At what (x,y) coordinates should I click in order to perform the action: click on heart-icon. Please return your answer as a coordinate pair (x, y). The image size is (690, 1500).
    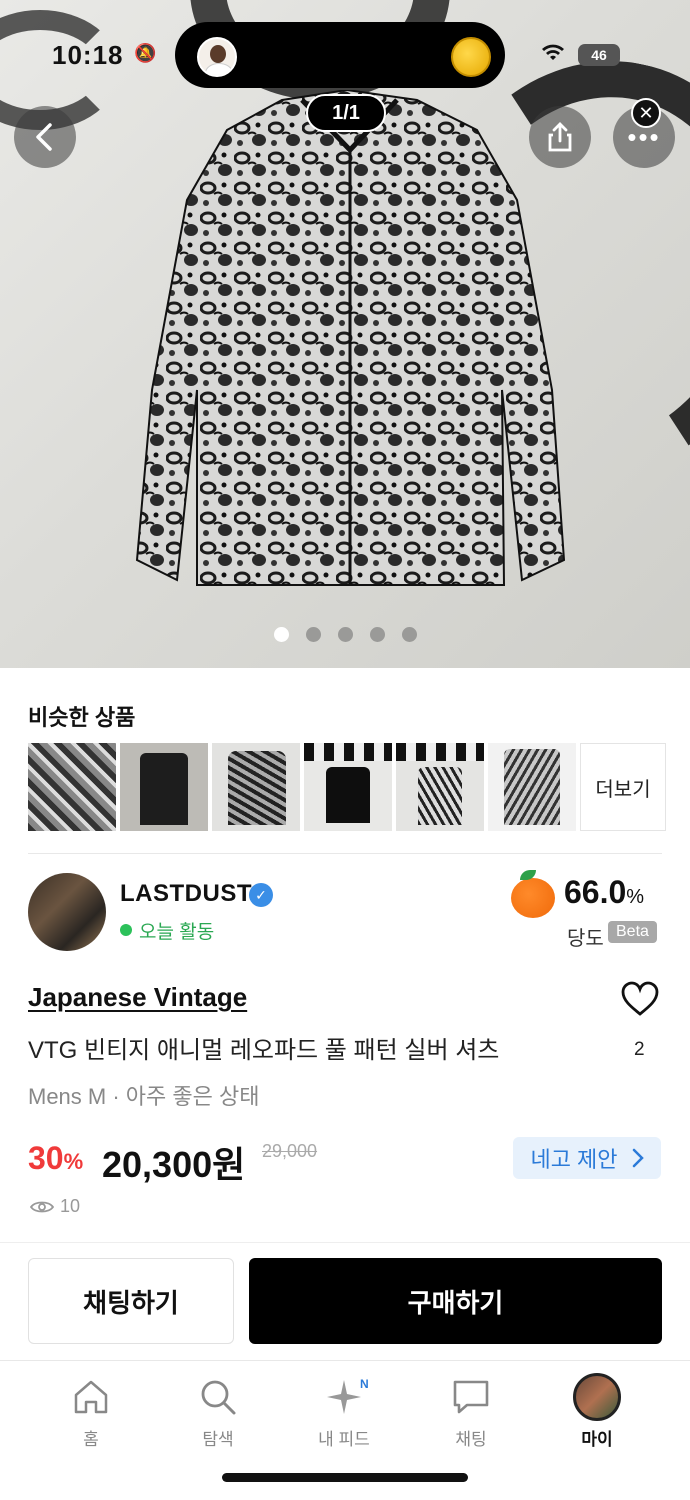
    Looking at the image, I should click on (640, 998).